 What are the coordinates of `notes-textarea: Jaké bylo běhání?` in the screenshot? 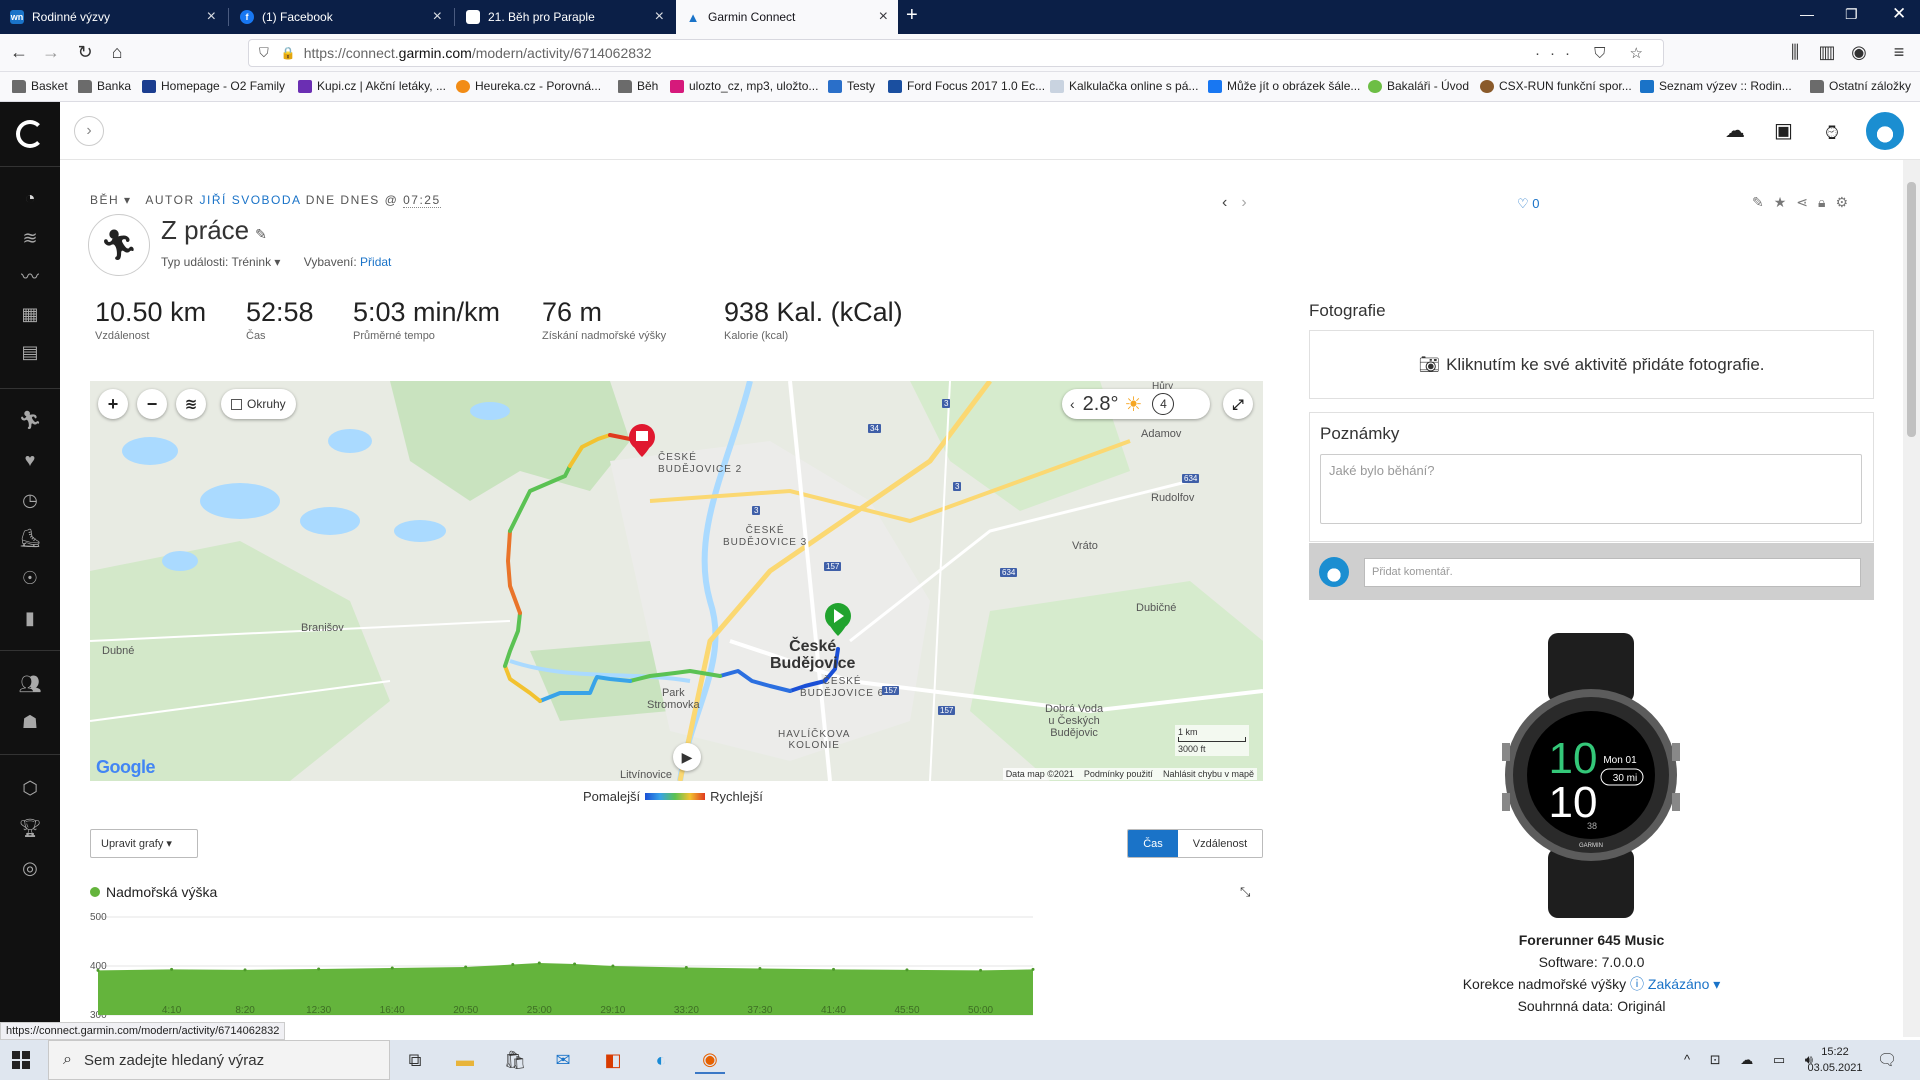 It's located at (1591, 489).